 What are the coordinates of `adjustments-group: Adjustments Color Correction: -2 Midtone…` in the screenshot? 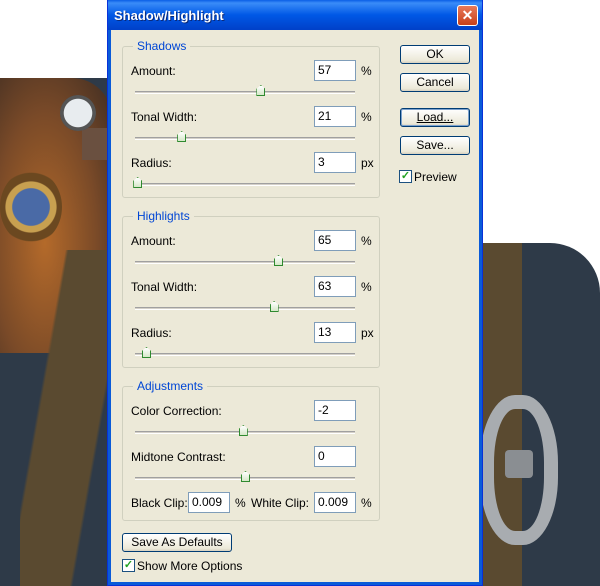 It's located at (251, 450).